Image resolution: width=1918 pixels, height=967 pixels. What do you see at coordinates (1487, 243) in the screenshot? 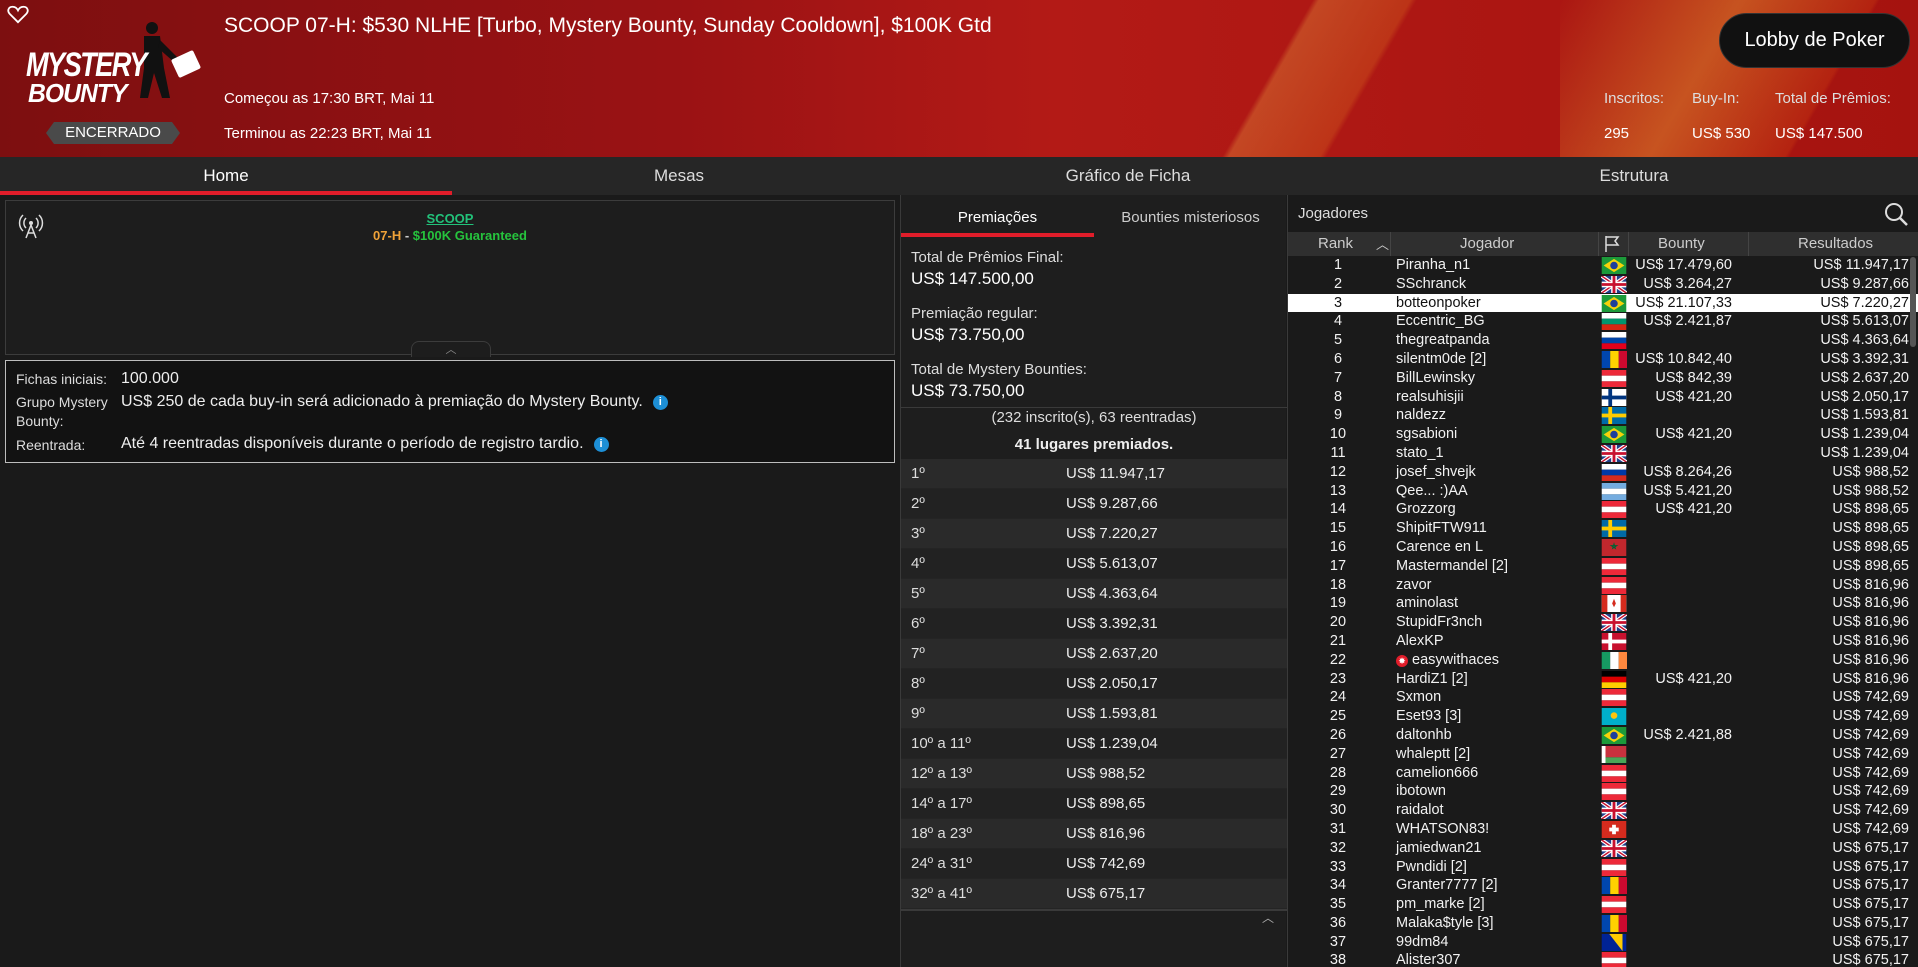
I see `column-player: Jogador` at bounding box center [1487, 243].